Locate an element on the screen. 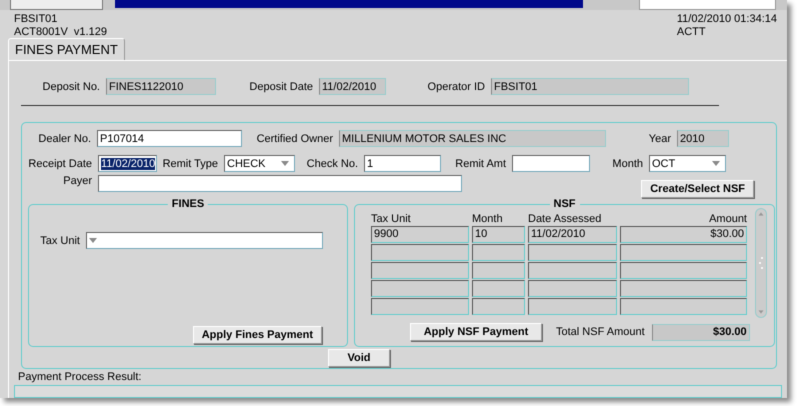 The image size is (797, 406). column-header: Tax Unit is located at coordinates (391, 219).